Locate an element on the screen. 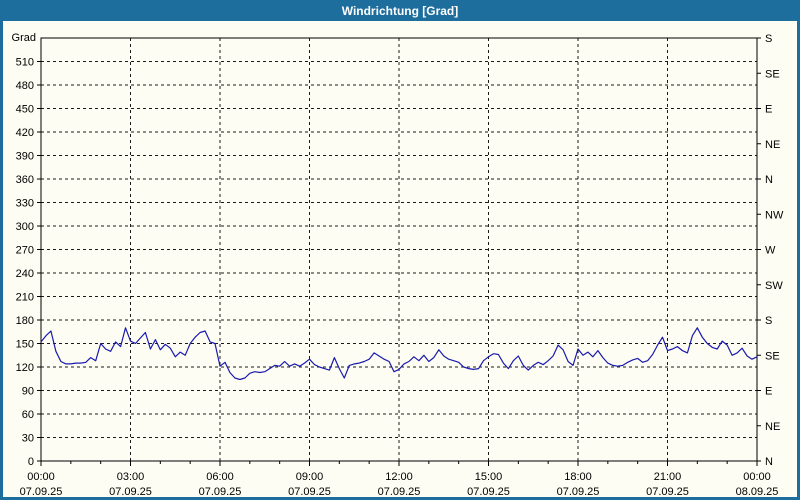 Image resolution: width=800 pixels, height=500 pixels. compass-tick-label: W is located at coordinates (770, 251).